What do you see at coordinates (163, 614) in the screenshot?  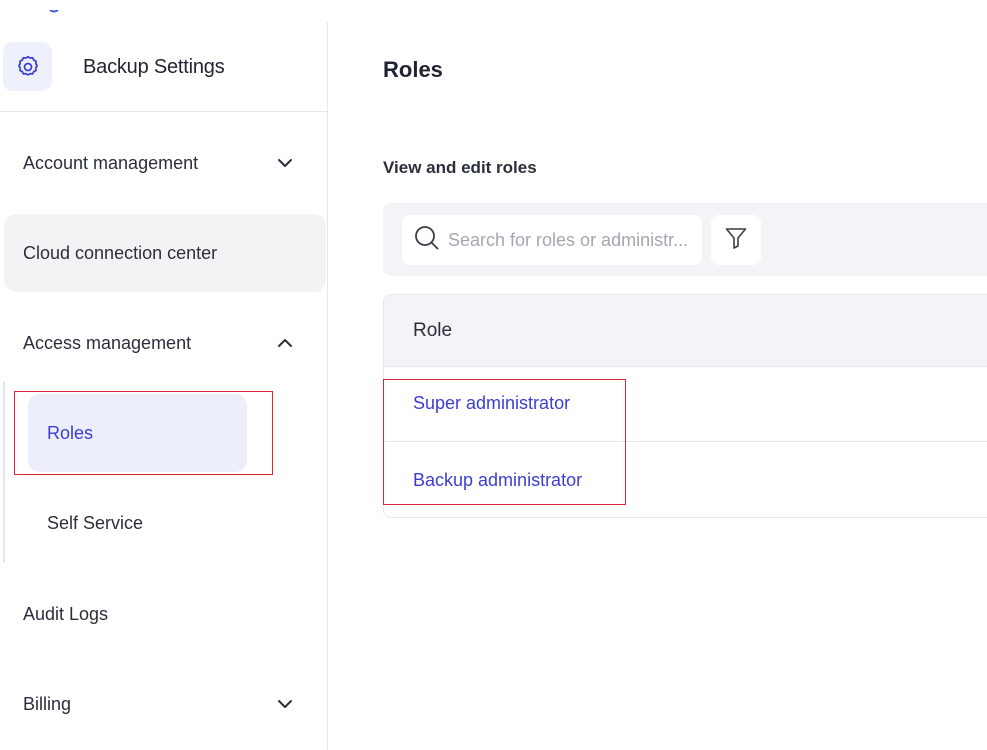 I see `sidebar-item-audit-logs: Audit Logs` at bounding box center [163, 614].